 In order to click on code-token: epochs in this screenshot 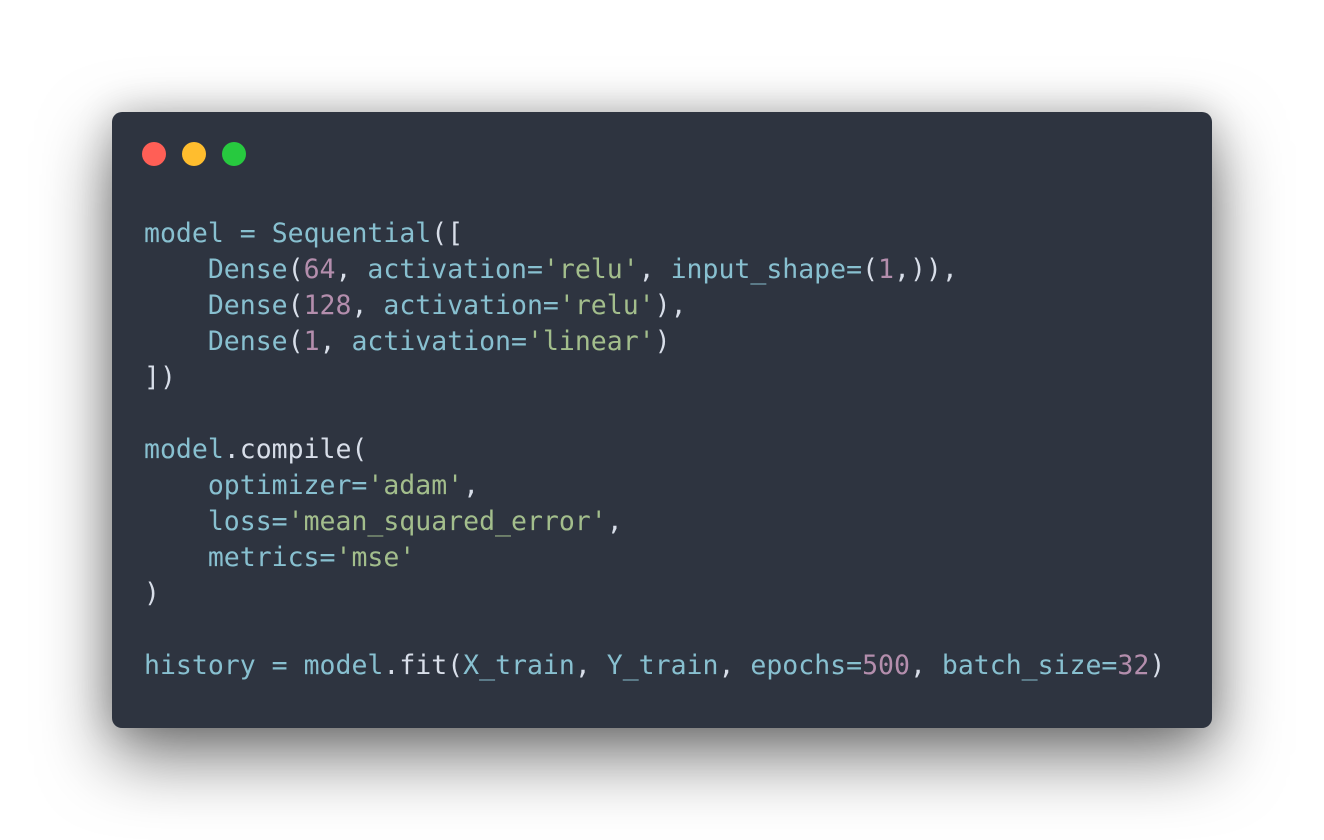, I will do `click(798, 665)`.